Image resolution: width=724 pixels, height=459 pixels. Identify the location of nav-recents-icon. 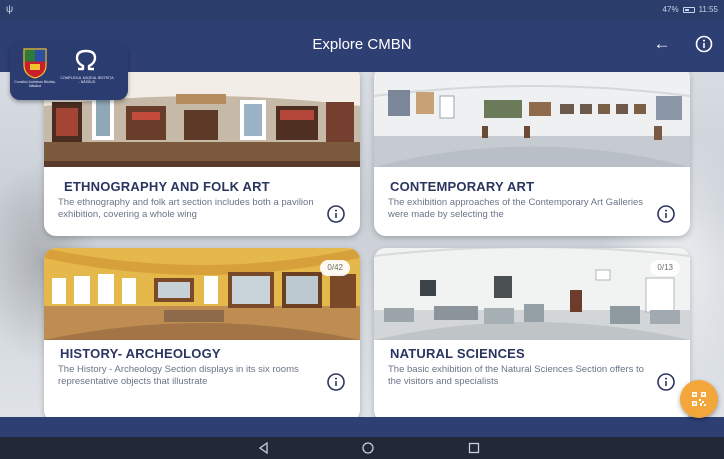
(474, 448).